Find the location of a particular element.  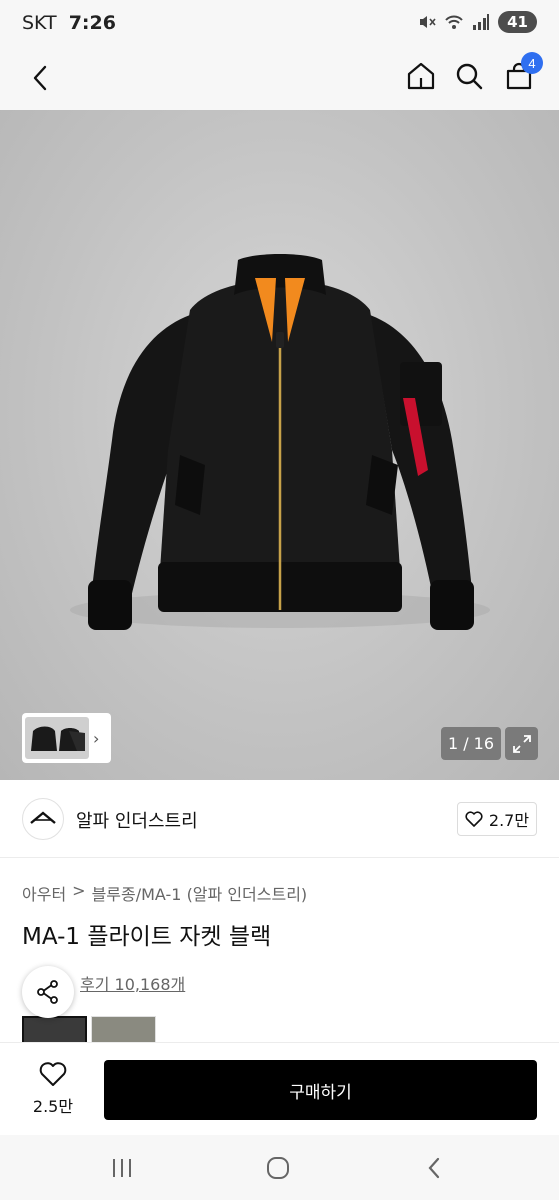

back-nav-button is located at coordinates (434, 1168).